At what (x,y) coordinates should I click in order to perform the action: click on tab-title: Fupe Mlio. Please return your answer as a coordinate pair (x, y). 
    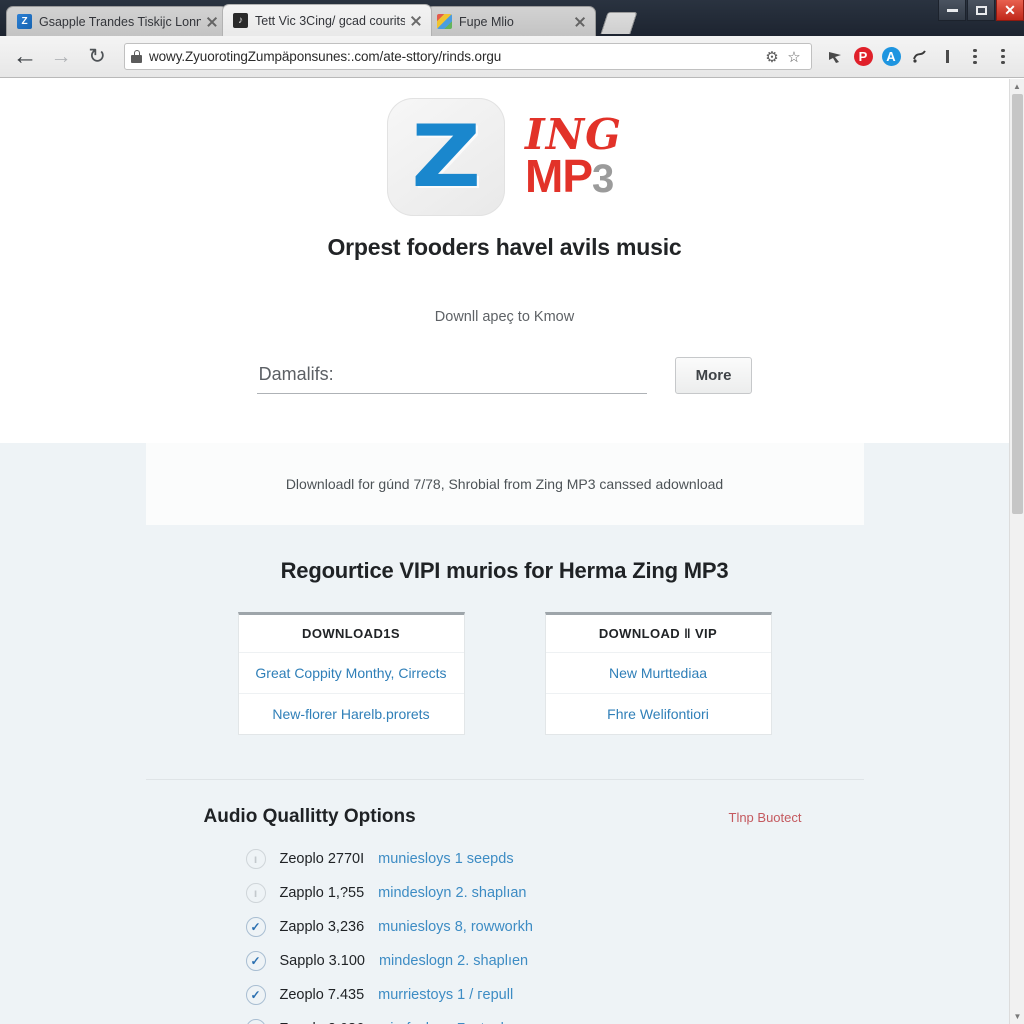
    Looking at the image, I should click on (486, 21).